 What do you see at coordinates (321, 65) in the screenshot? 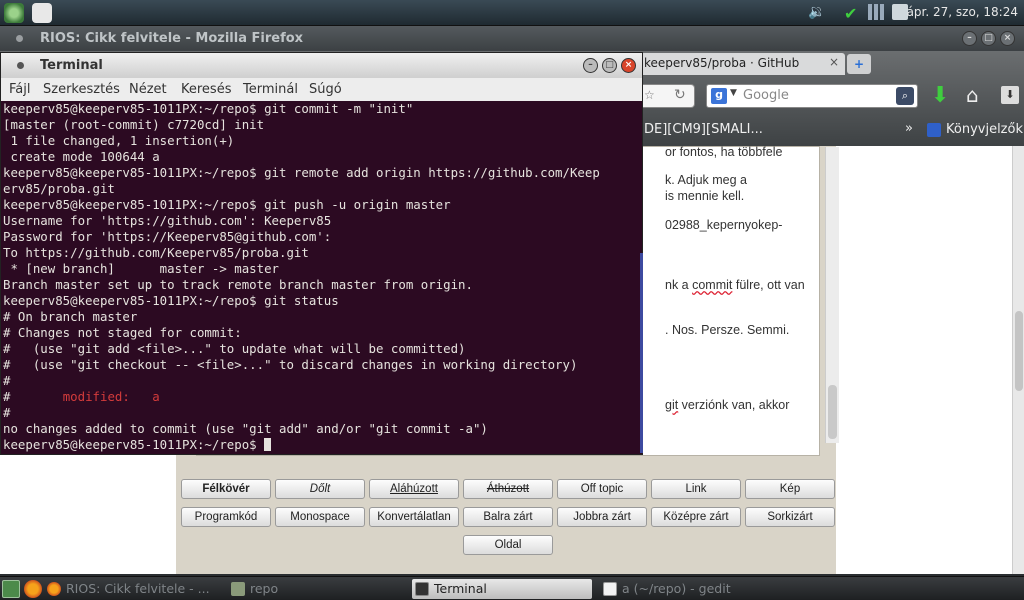
I see `terminal-titlebar: Terminal – □ ×` at bounding box center [321, 65].